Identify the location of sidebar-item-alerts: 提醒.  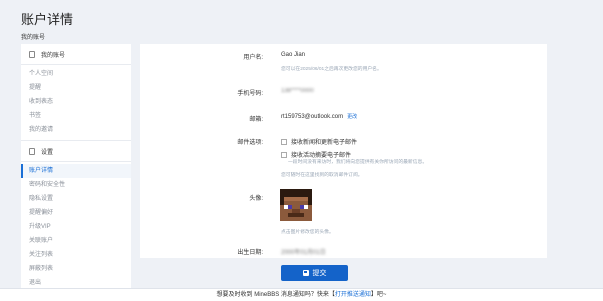
(76, 88).